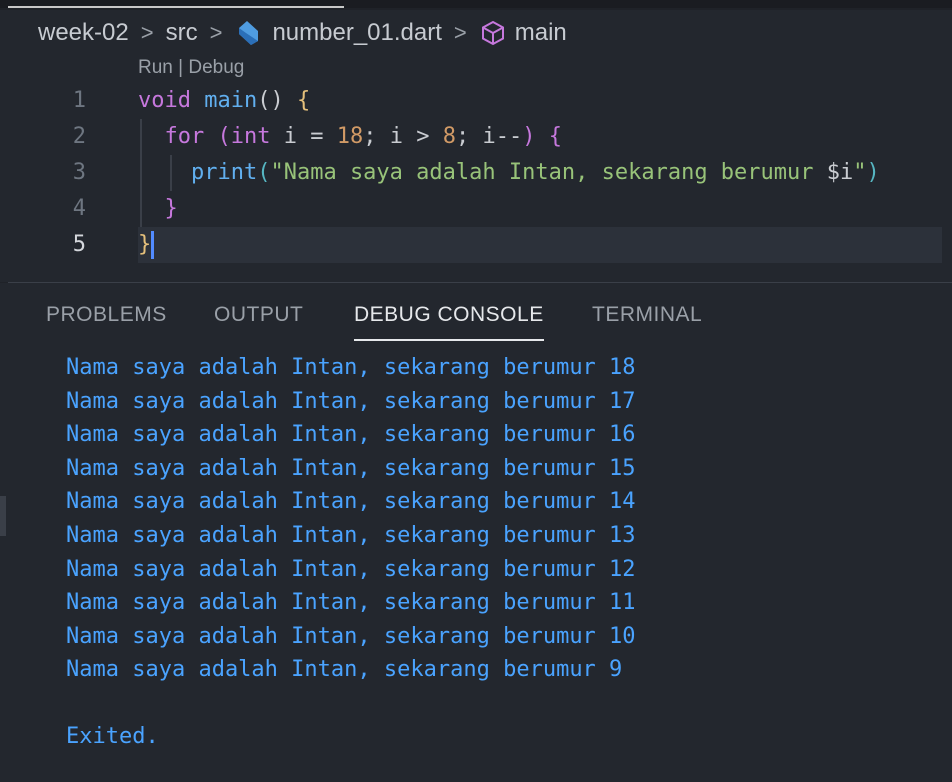  What do you see at coordinates (3, 516) in the screenshot?
I see `scrollbar-thumb` at bounding box center [3, 516].